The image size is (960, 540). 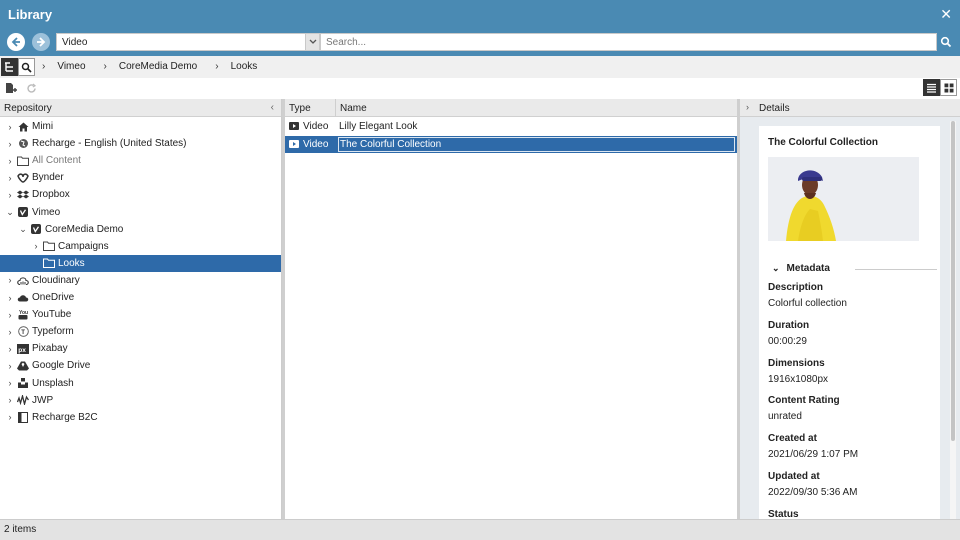 I want to click on close-icon: ✕, so click(x=946, y=14).